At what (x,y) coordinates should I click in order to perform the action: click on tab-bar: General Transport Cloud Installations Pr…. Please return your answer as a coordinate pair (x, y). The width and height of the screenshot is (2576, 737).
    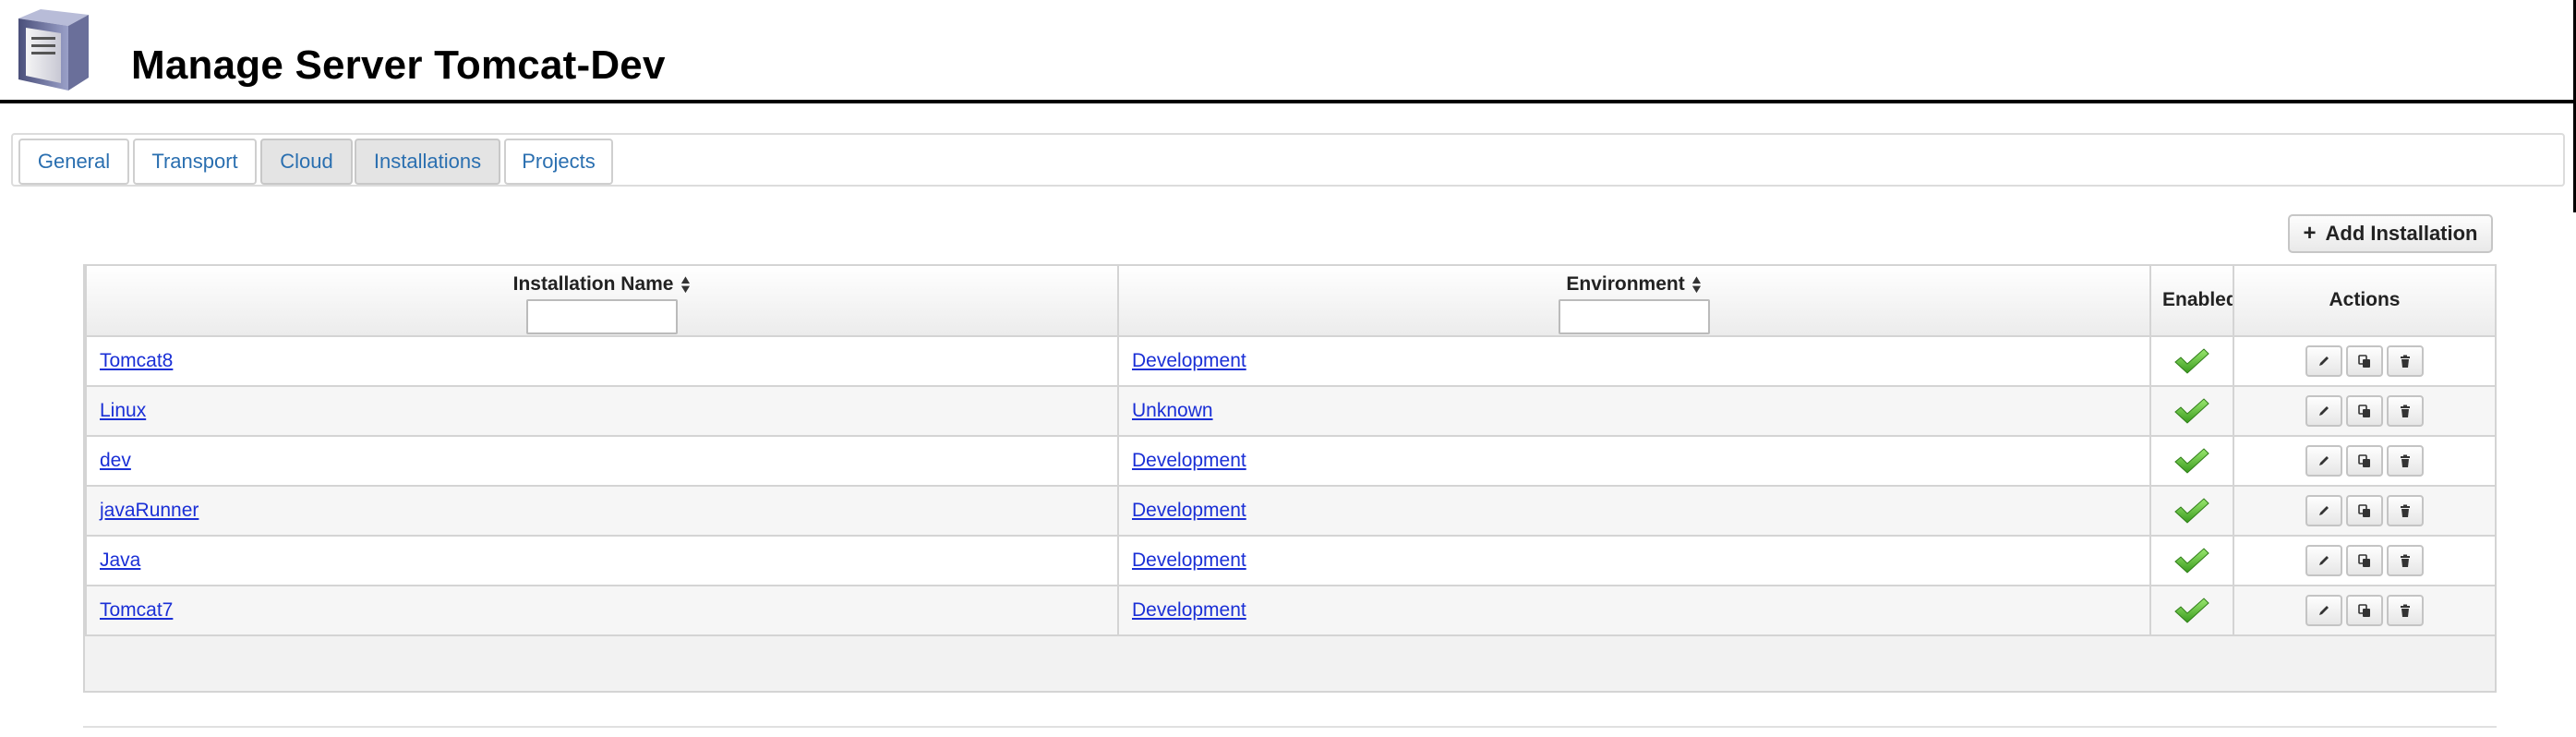
    Looking at the image, I should click on (1288, 160).